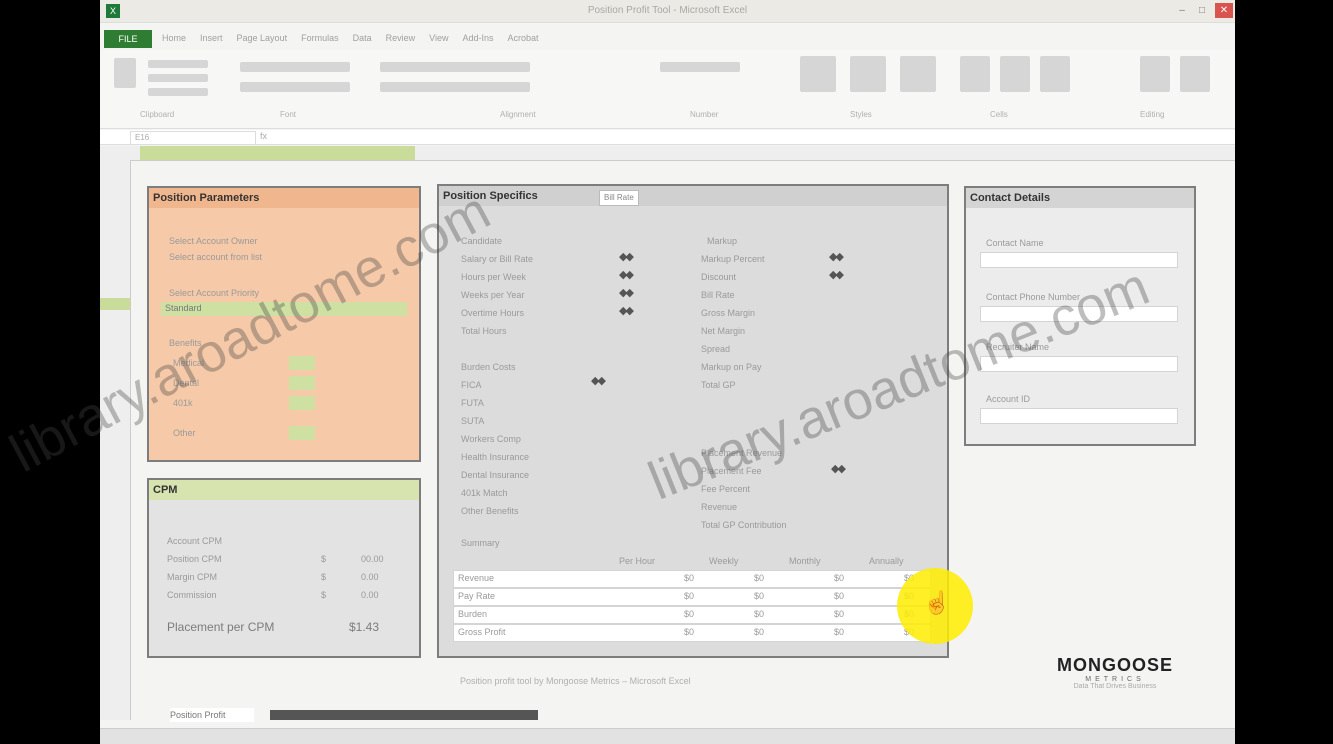  I want to click on logo-name: MONGOOSE, so click(1114, 665).